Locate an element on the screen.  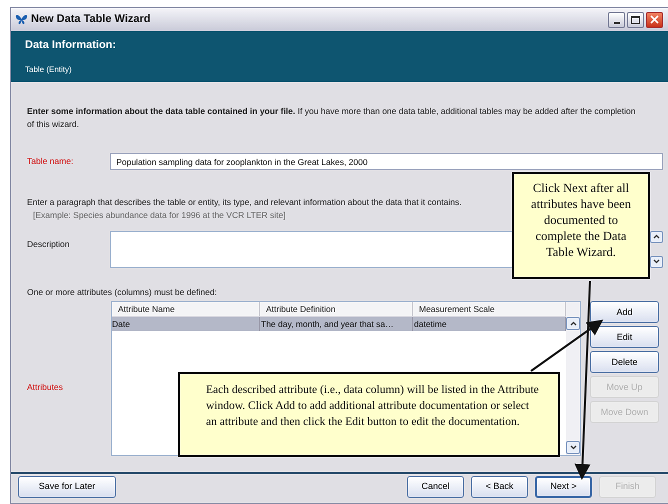
window-title: New Data Table Wizard is located at coordinates (91, 20).